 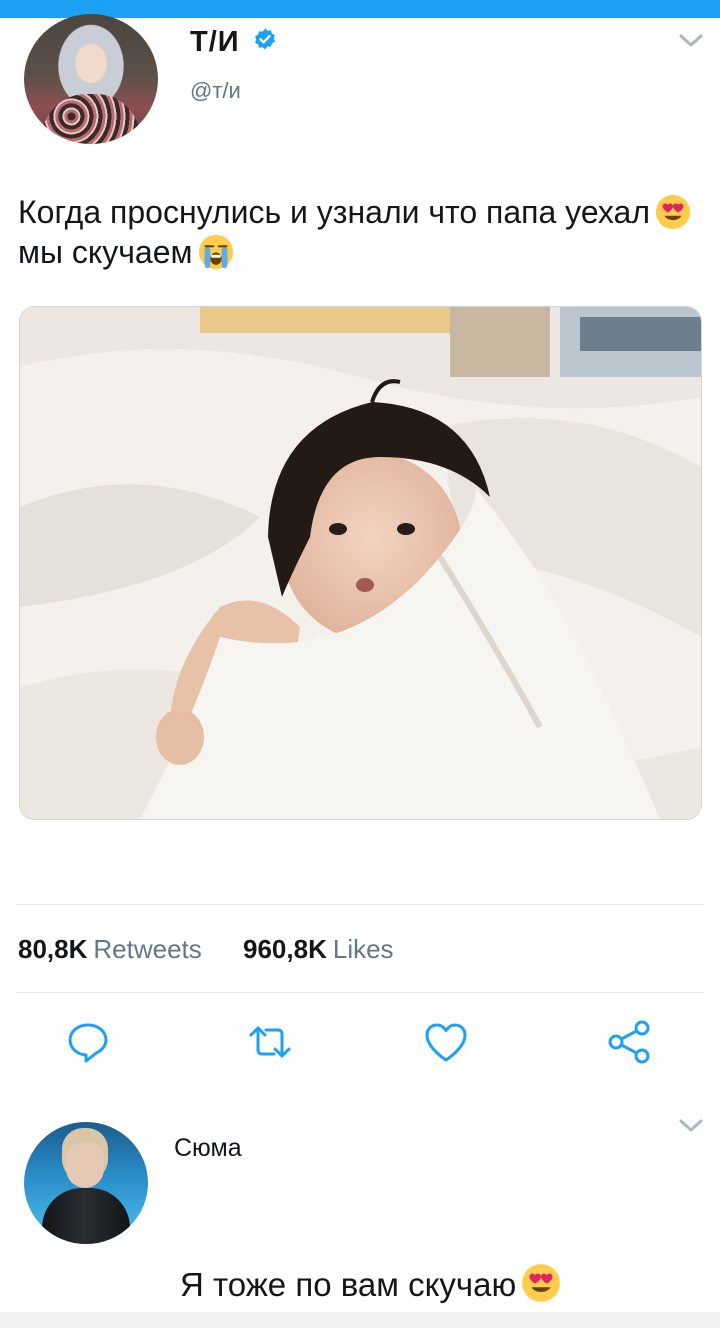 I want to click on share-button, so click(x=630, y=1042).